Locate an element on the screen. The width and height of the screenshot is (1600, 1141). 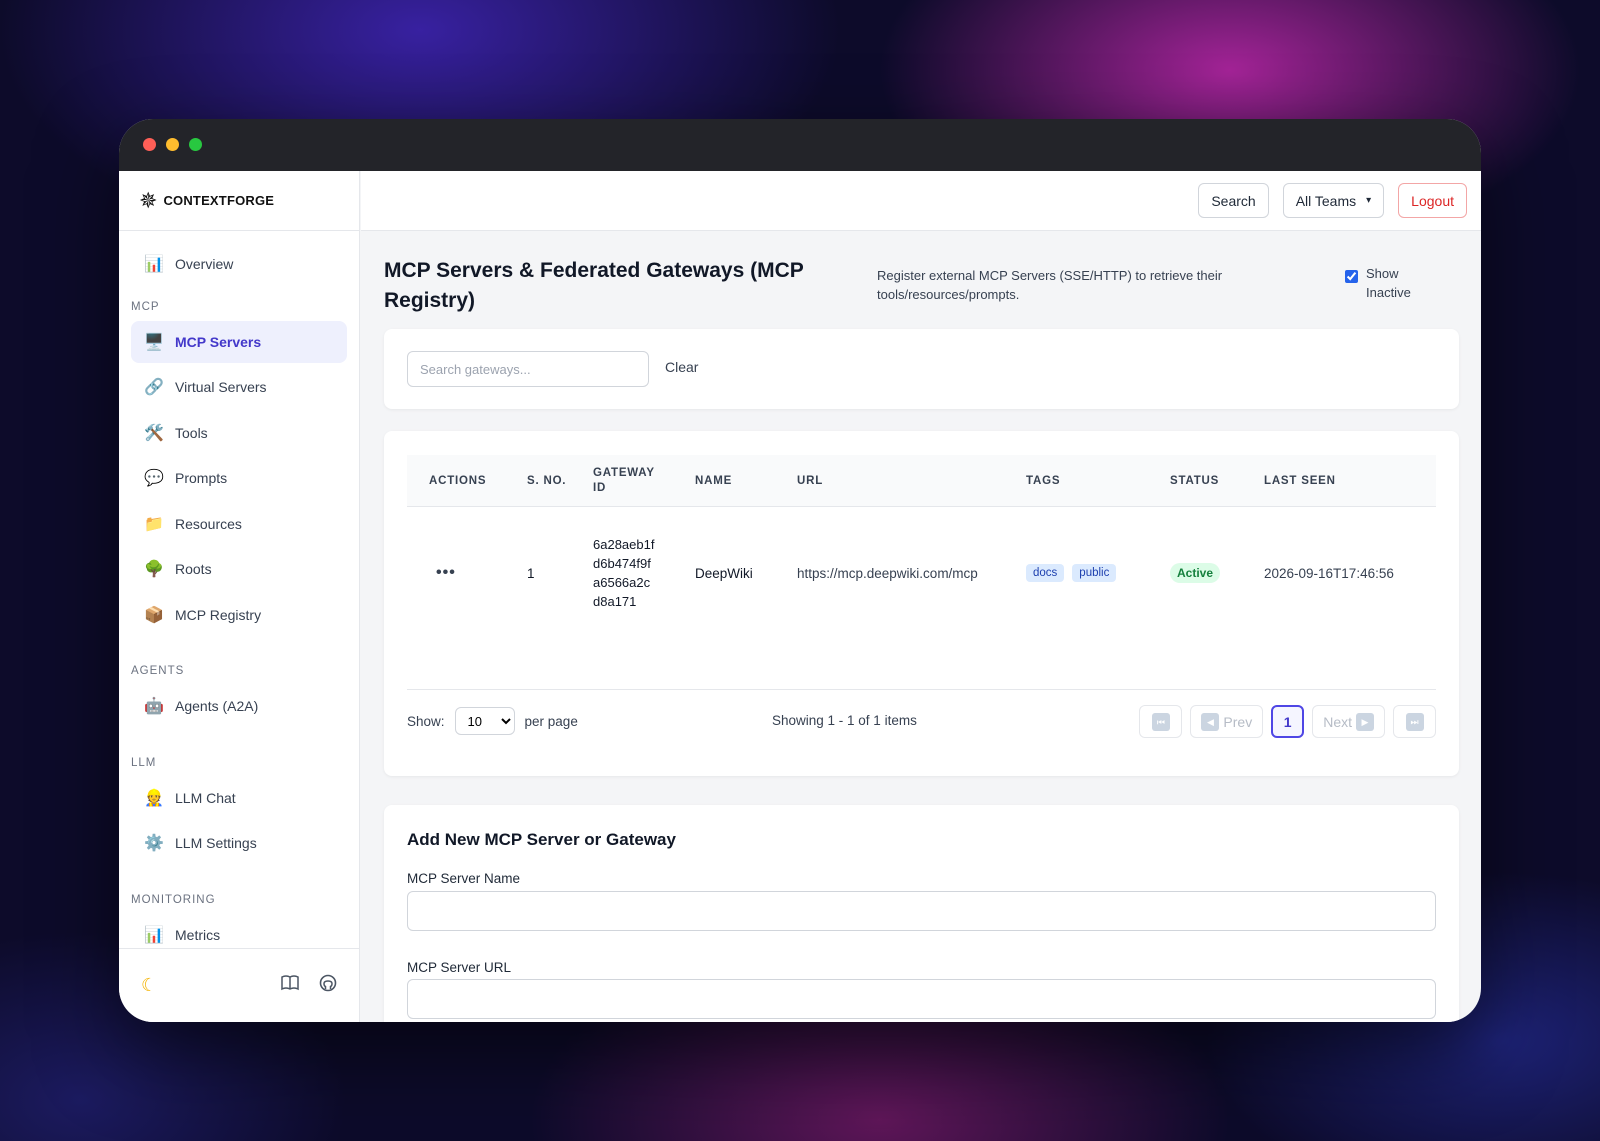
section-title-mcp: MCP is located at coordinates (145, 306).